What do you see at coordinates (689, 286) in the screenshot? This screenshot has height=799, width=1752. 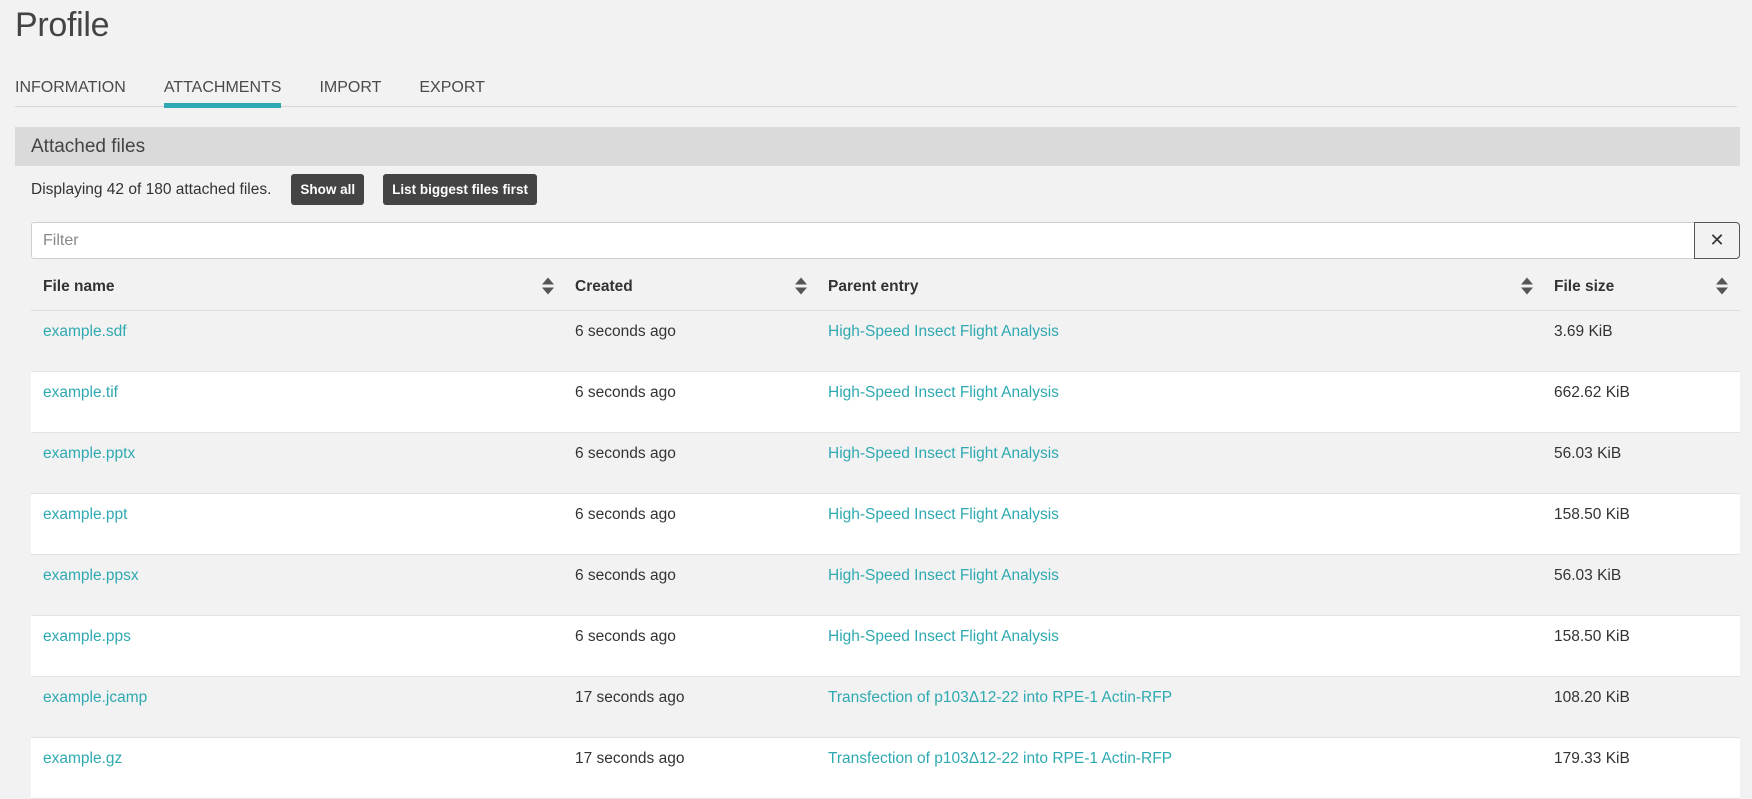 I see `column-header-created: Created` at bounding box center [689, 286].